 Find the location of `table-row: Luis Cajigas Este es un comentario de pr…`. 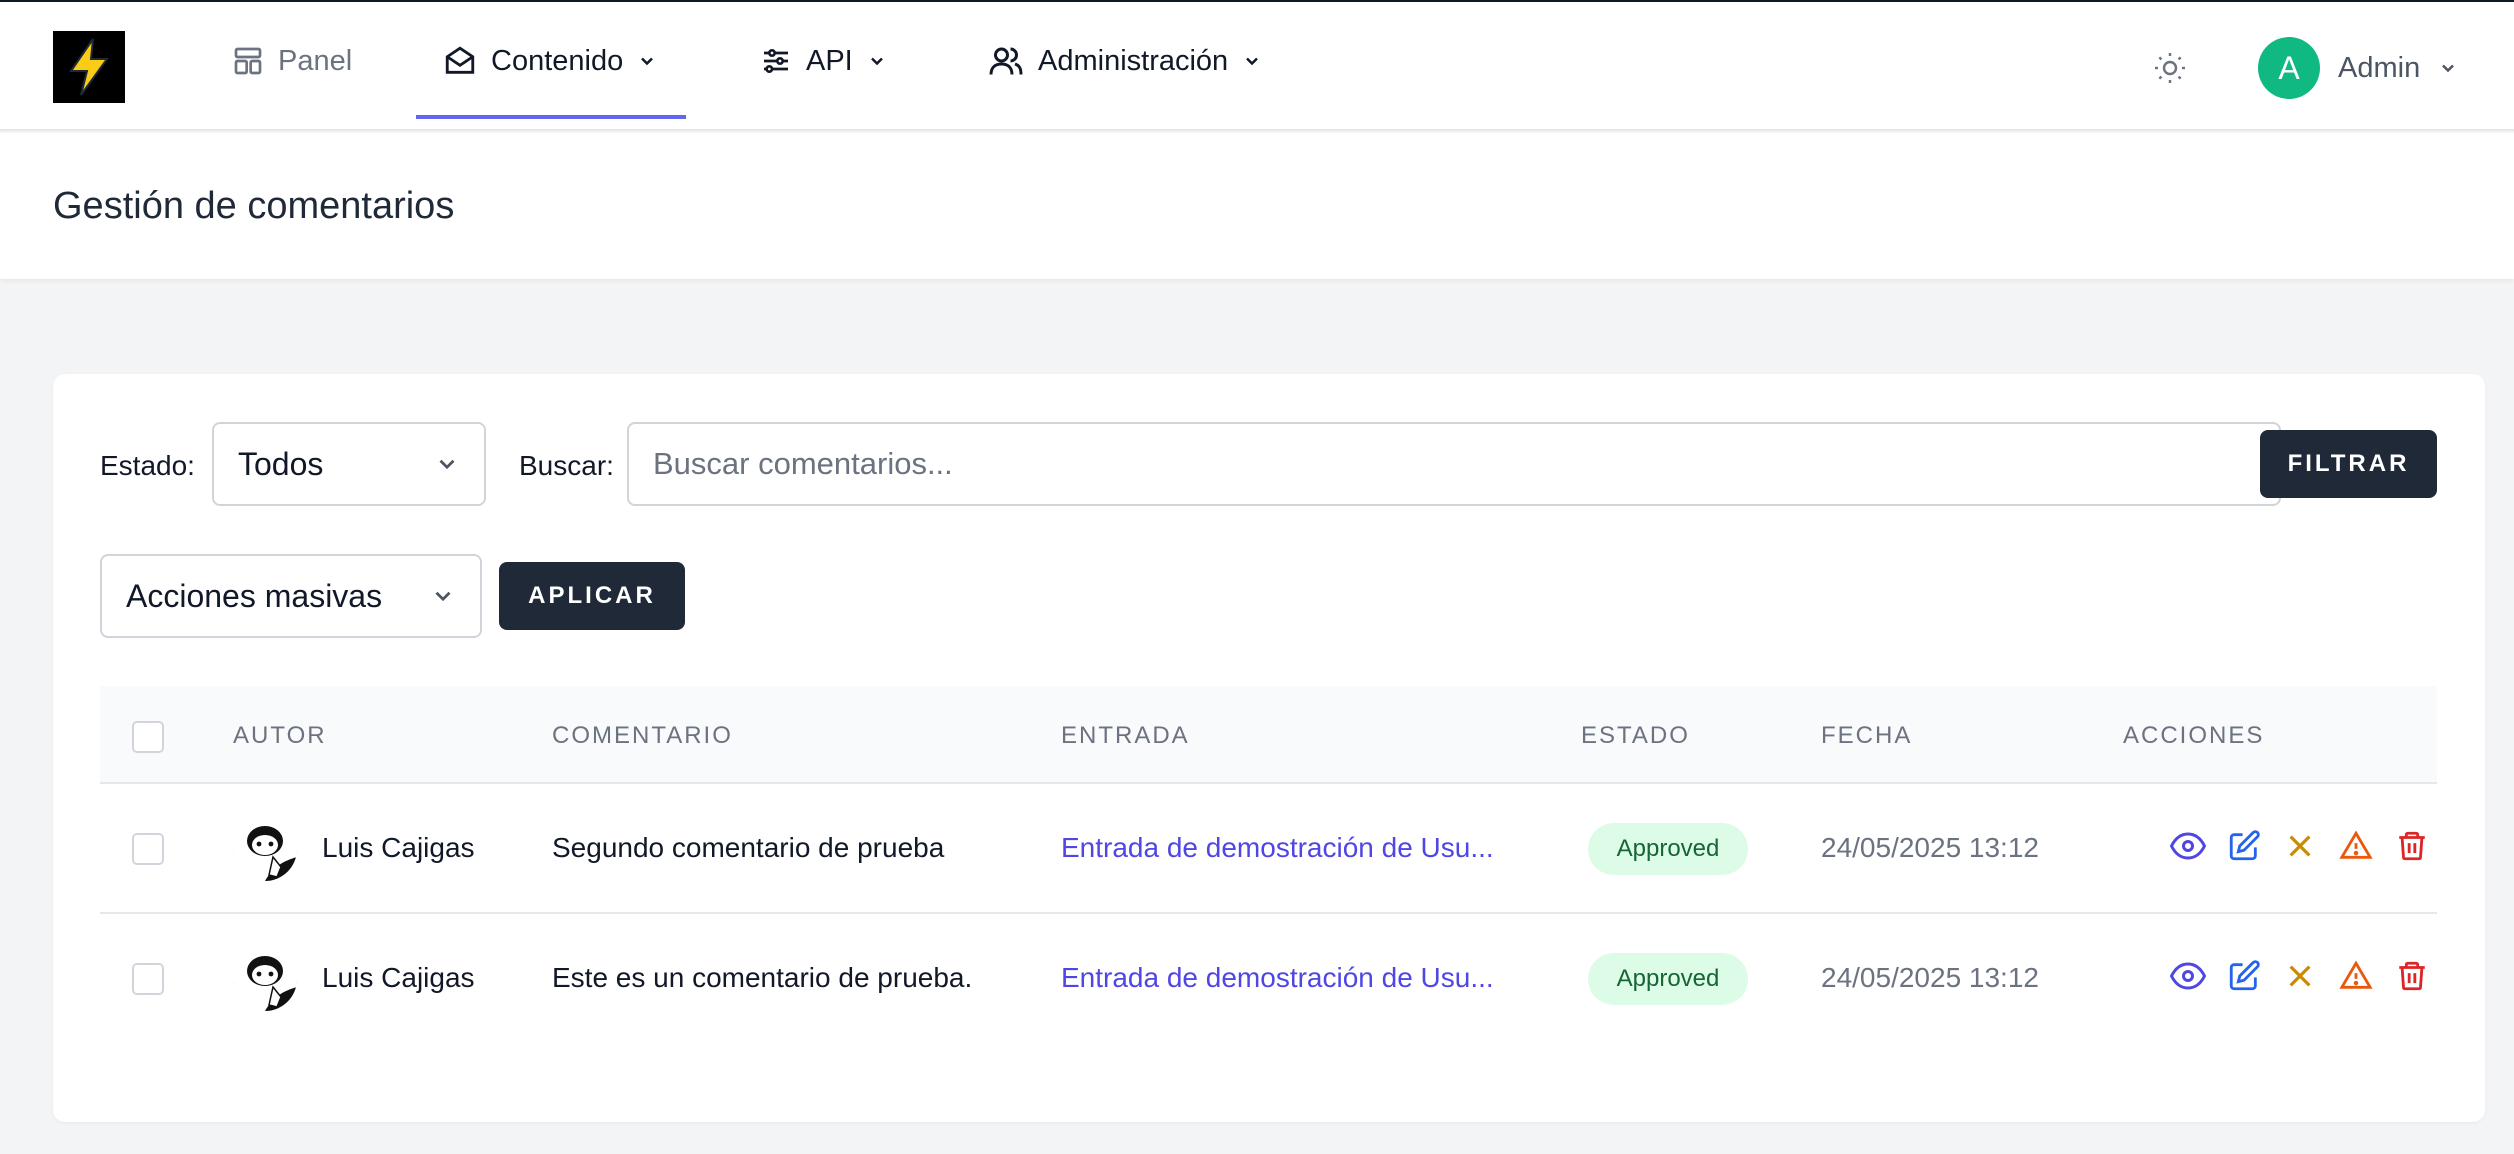

table-row: Luis Cajigas Este es un comentario de pr… is located at coordinates (1268, 979).